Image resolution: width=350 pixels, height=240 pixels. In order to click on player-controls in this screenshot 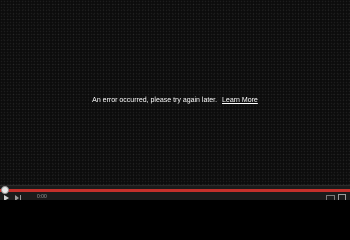, I will do `click(175, 192)`.